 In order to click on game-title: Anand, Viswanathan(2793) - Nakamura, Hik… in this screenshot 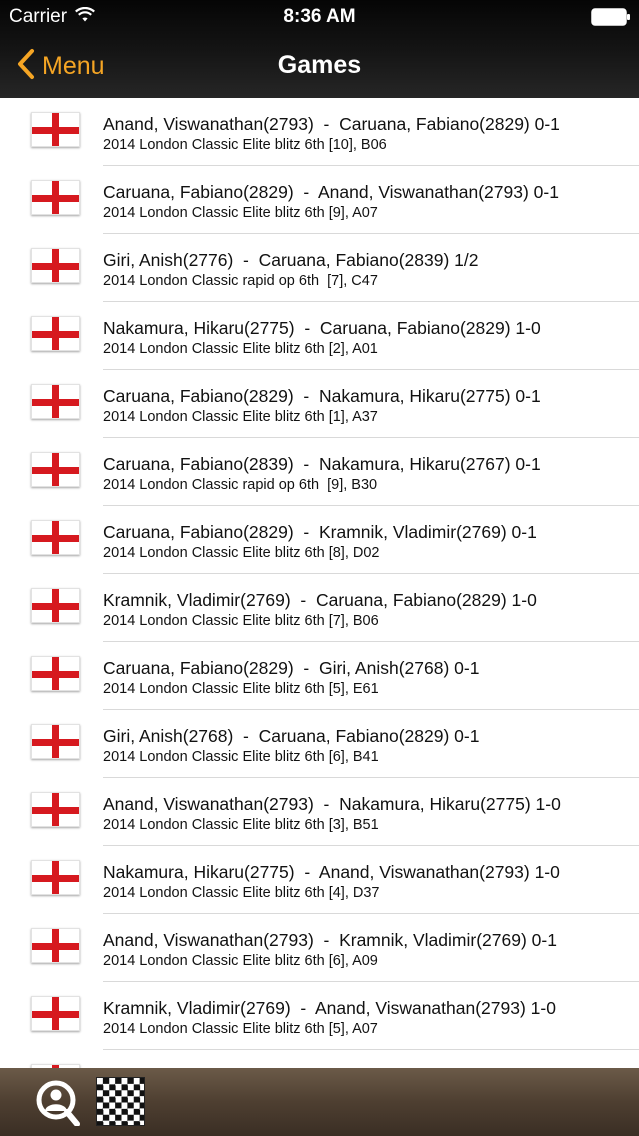, I will do `click(332, 804)`.